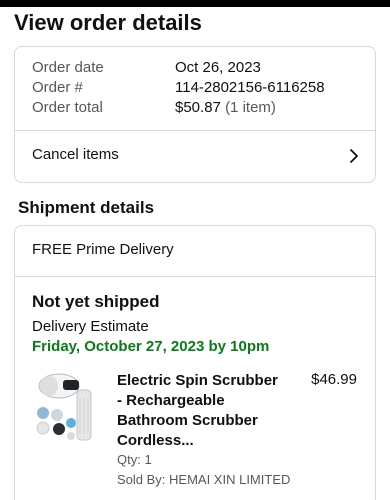  What do you see at coordinates (68, 67) in the screenshot?
I see `order-date-label: Order date` at bounding box center [68, 67].